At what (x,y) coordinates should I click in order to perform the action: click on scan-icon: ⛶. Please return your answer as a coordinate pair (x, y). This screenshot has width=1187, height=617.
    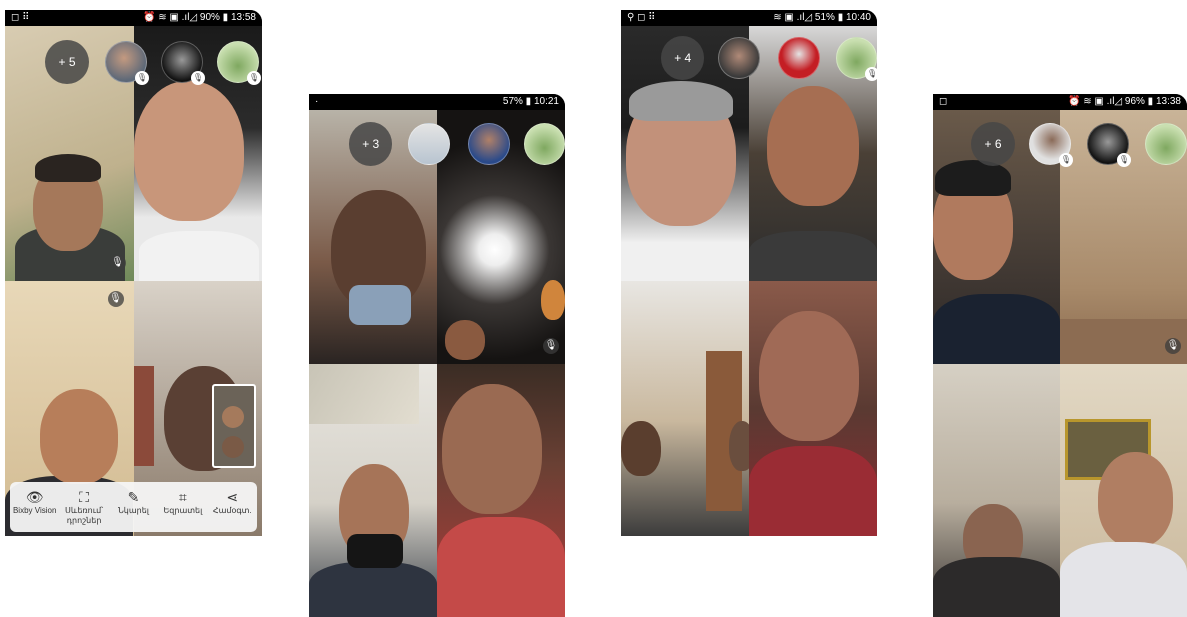
    Looking at the image, I should click on (84, 497).